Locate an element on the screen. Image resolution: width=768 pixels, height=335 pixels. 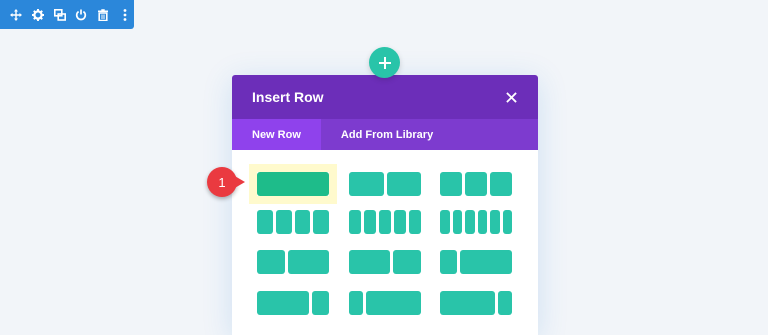
tab-add-from-library: Add From Library is located at coordinates (387, 134).